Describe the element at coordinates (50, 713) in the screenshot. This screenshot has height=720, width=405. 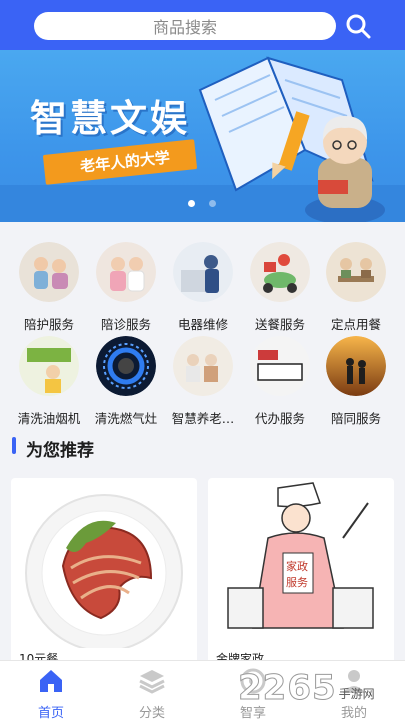
I see `tab-label: 首页` at that location.